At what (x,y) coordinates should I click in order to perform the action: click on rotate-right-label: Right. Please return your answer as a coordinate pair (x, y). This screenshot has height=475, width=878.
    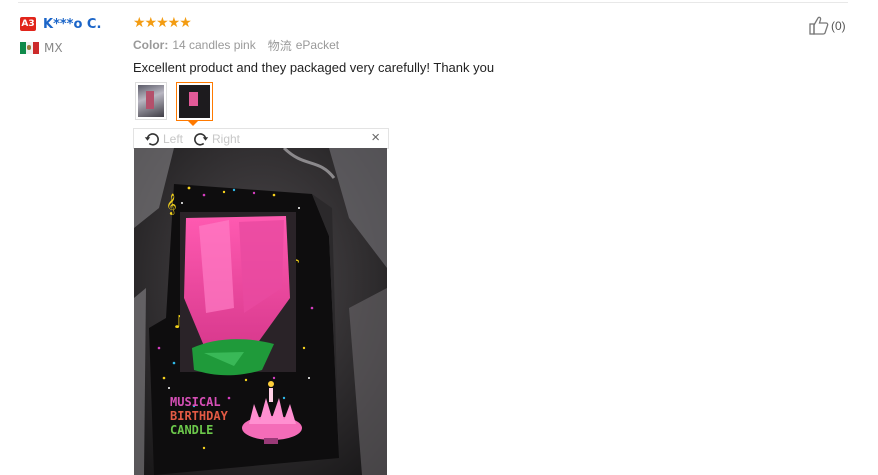
    Looking at the image, I should click on (226, 139).